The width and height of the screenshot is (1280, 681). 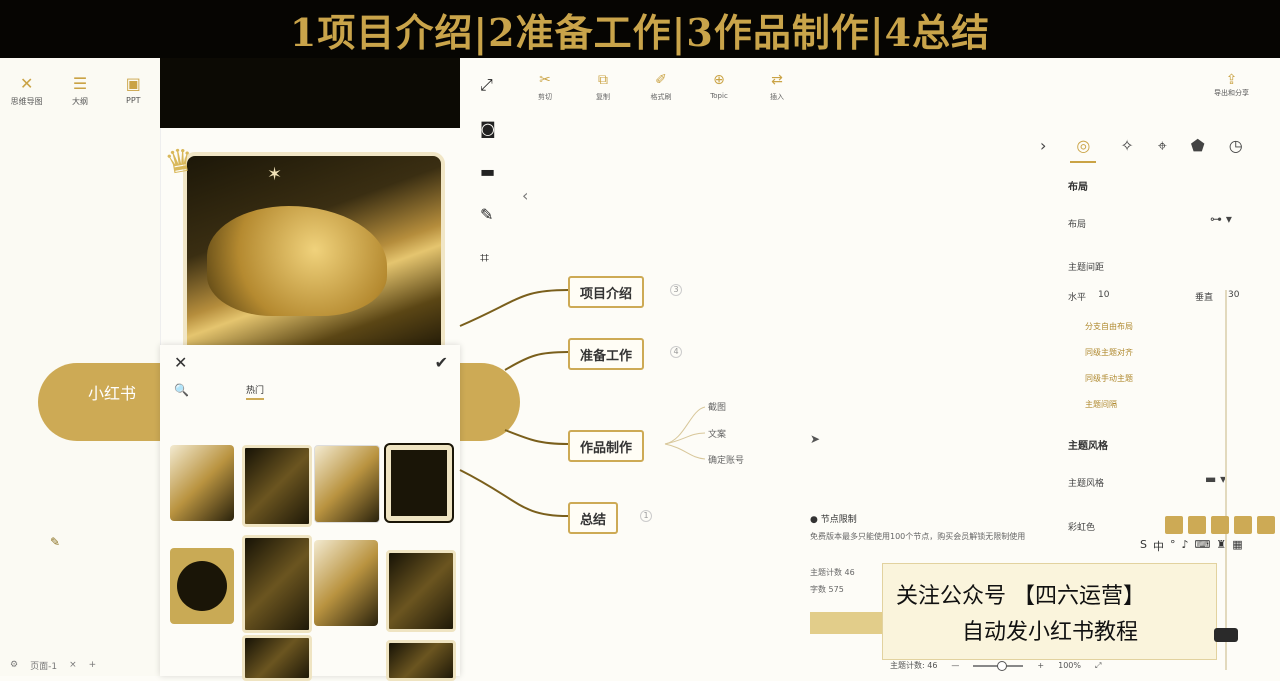 I want to click on insert-label: 插入, so click(x=777, y=97).